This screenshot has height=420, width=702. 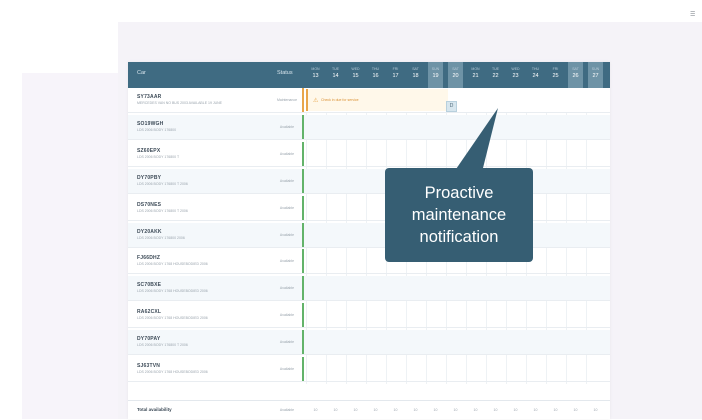 What do you see at coordinates (141, 73) in the screenshot?
I see `car-column-header: Car` at bounding box center [141, 73].